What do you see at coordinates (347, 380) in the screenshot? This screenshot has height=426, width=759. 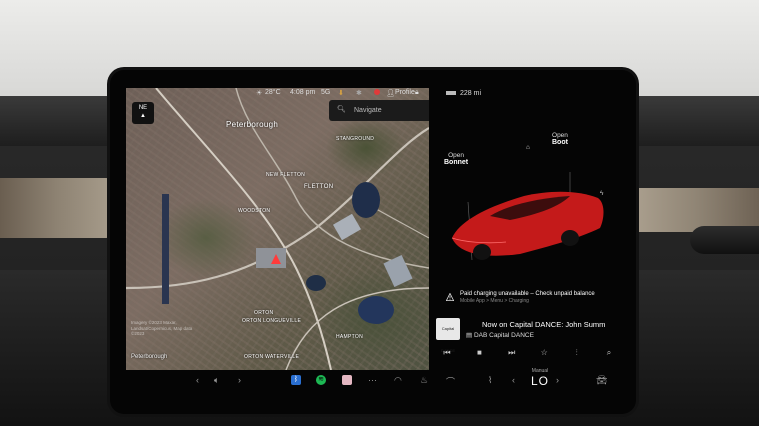 I see `toybox-app-icon` at bounding box center [347, 380].